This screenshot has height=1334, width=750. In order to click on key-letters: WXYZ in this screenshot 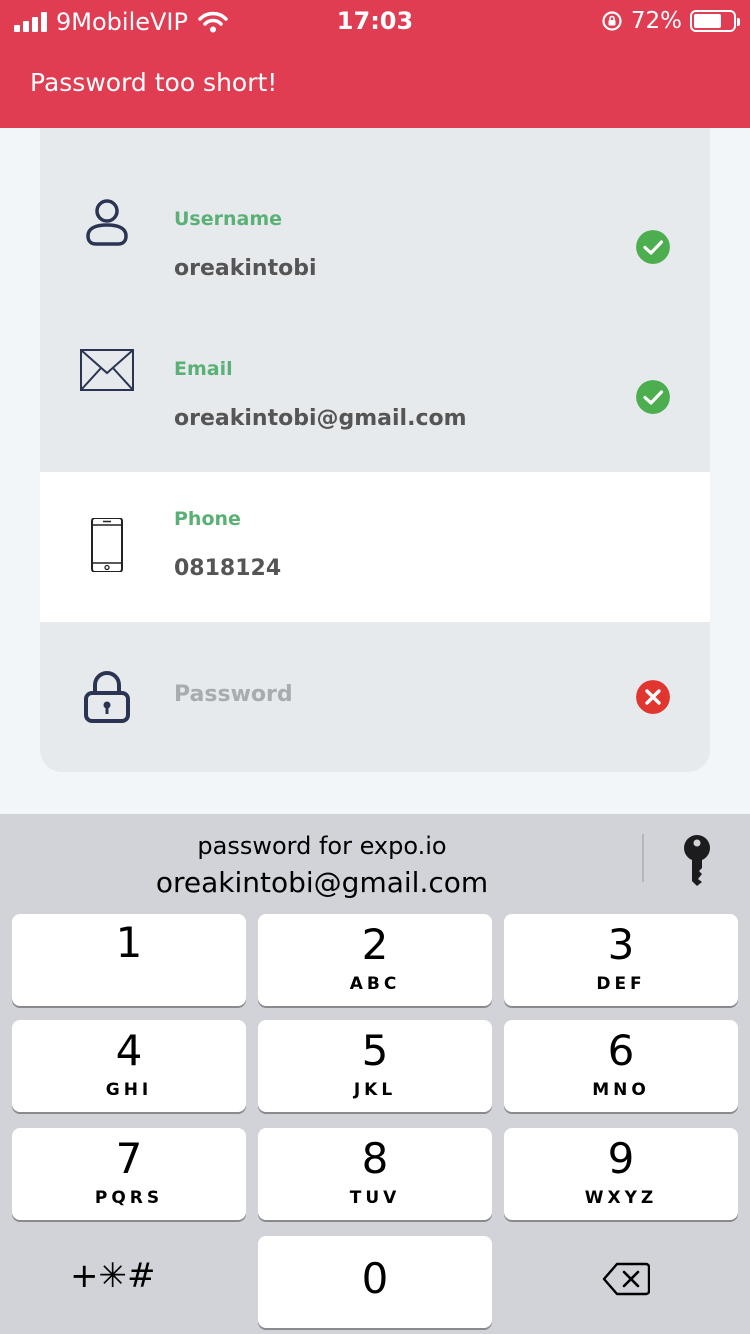, I will do `click(621, 1198)`.